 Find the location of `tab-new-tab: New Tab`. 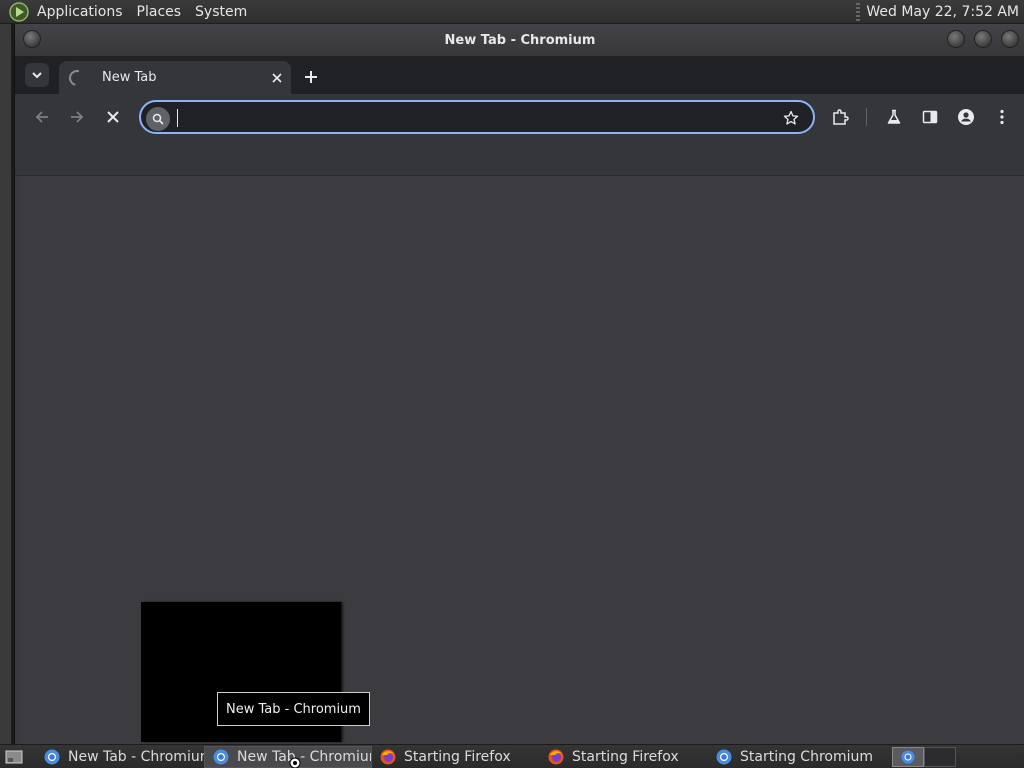

tab-new-tab: New Tab is located at coordinates (175, 77).